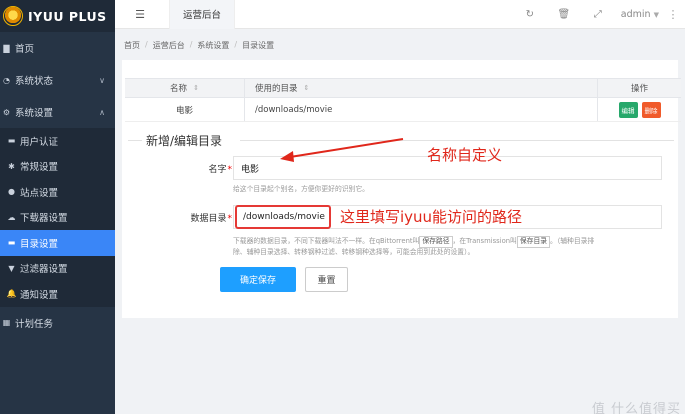  I want to click on breadcrumb-item: 运营后台, so click(169, 45).